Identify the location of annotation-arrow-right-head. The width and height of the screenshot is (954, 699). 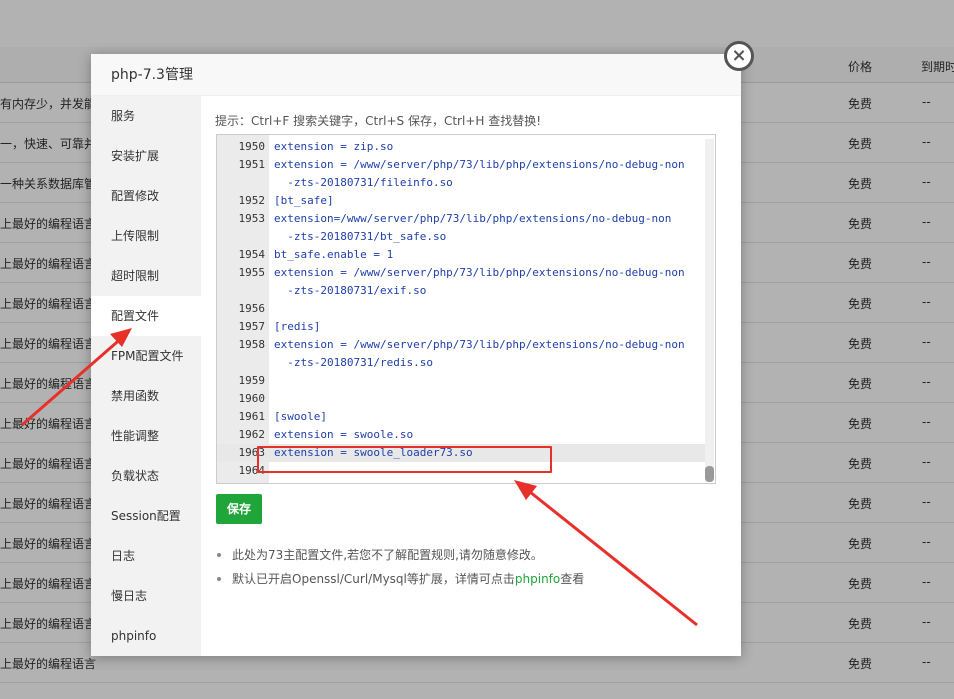
(525, 490).